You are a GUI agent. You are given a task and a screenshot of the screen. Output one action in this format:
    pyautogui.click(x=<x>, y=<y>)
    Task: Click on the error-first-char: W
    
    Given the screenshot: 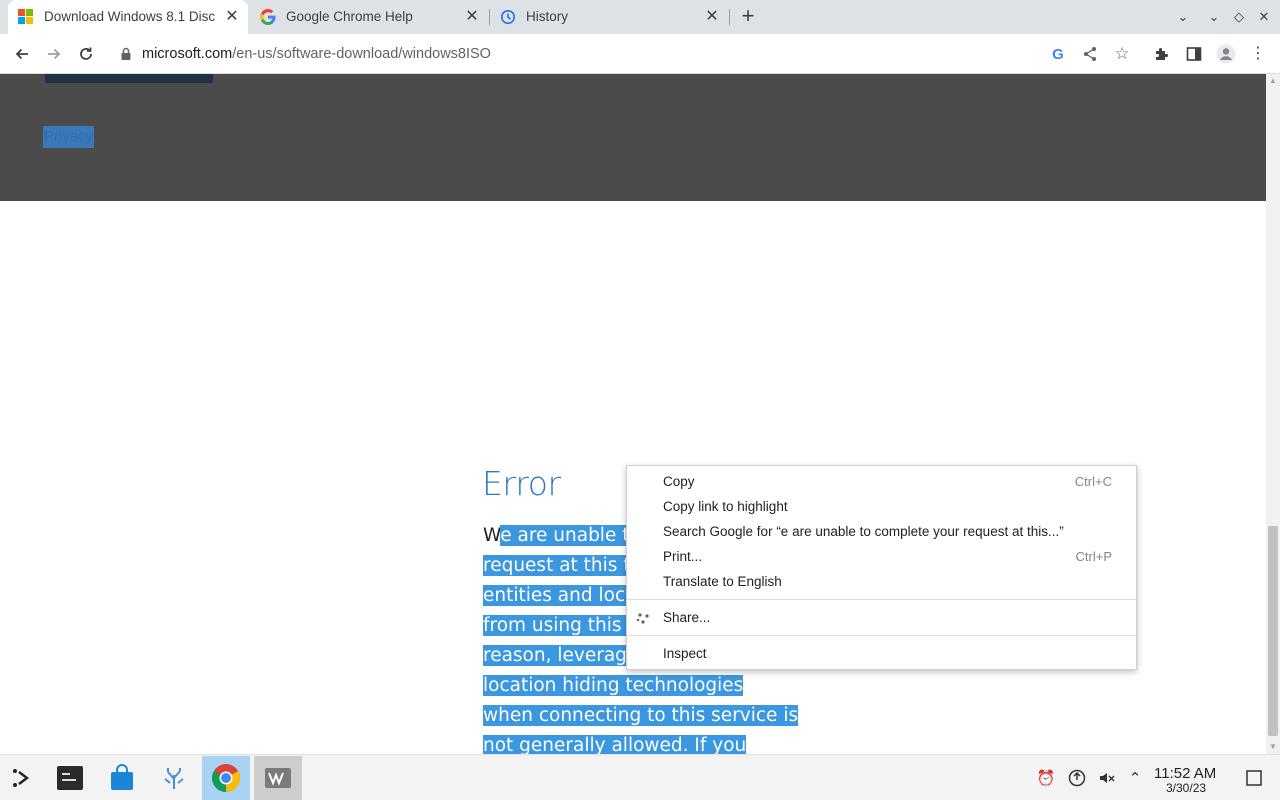 What is the action you would take?
    pyautogui.click(x=492, y=535)
    